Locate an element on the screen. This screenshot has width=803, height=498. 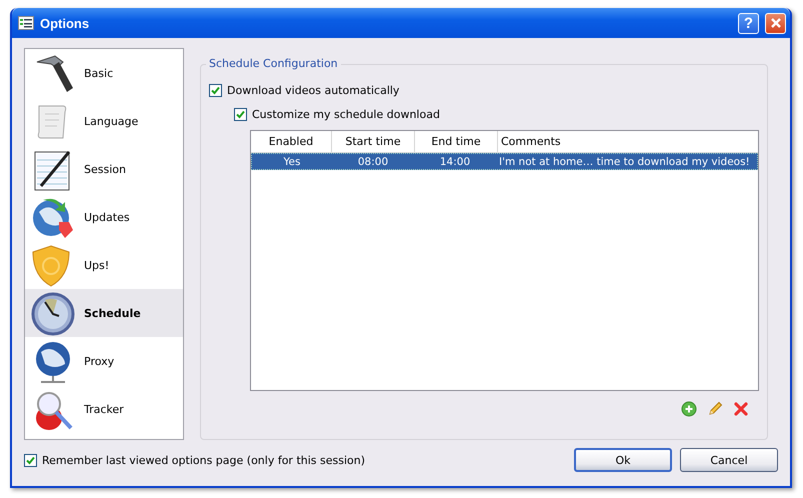
checkbox-label: Customize my schedule download is located at coordinates (346, 114).